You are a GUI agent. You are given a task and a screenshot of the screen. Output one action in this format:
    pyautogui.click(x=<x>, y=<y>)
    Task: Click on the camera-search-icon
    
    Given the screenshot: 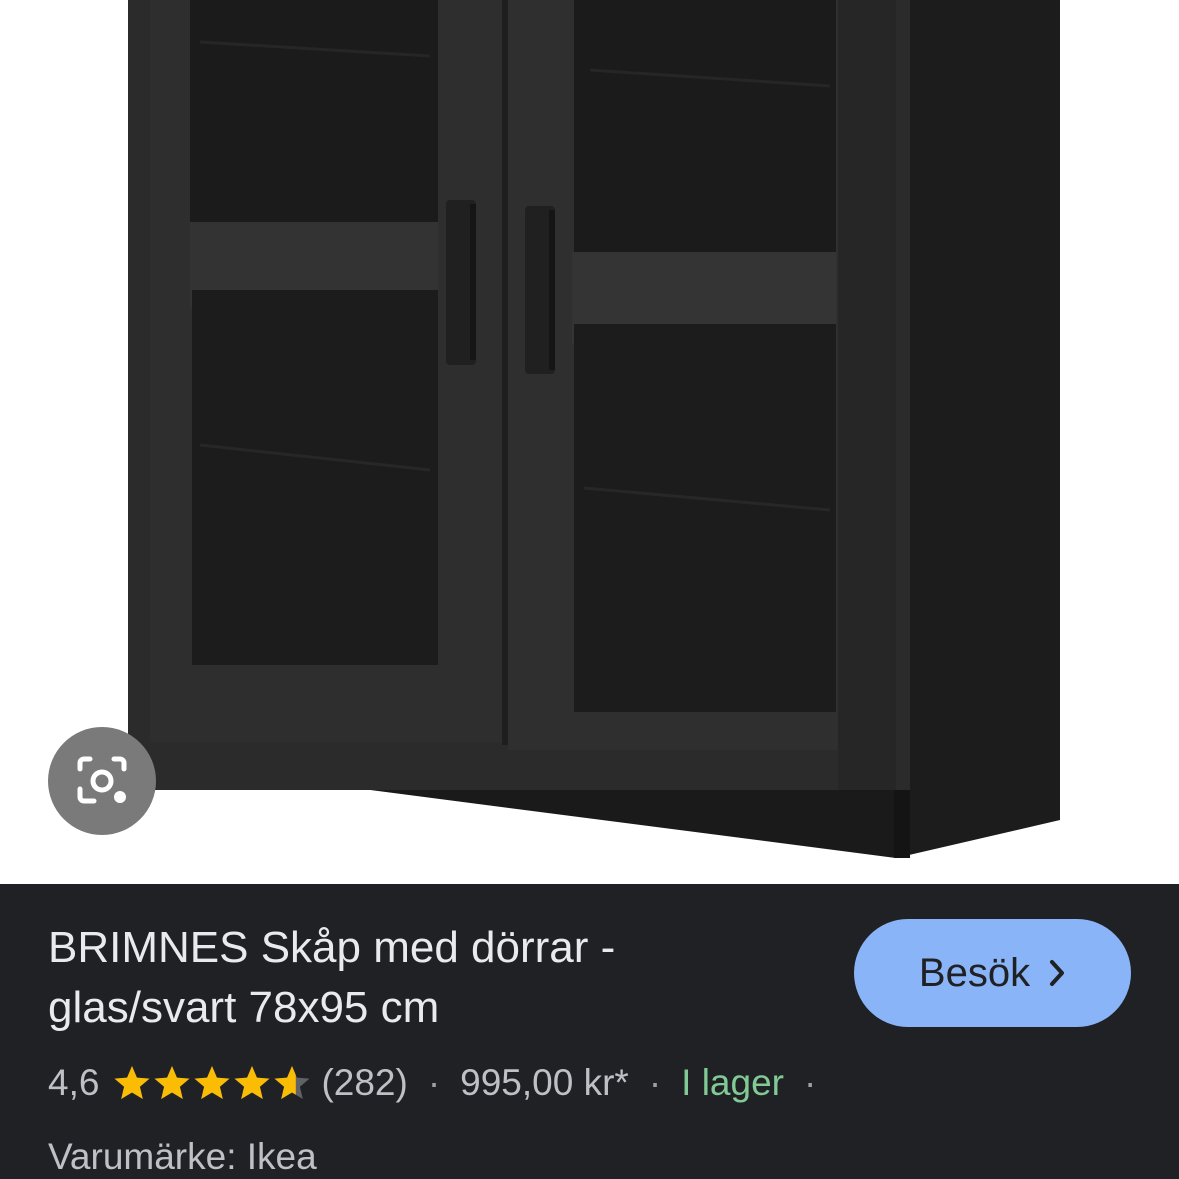 What is the action you would take?
    pyautogui.click(x=102, y=780)
    